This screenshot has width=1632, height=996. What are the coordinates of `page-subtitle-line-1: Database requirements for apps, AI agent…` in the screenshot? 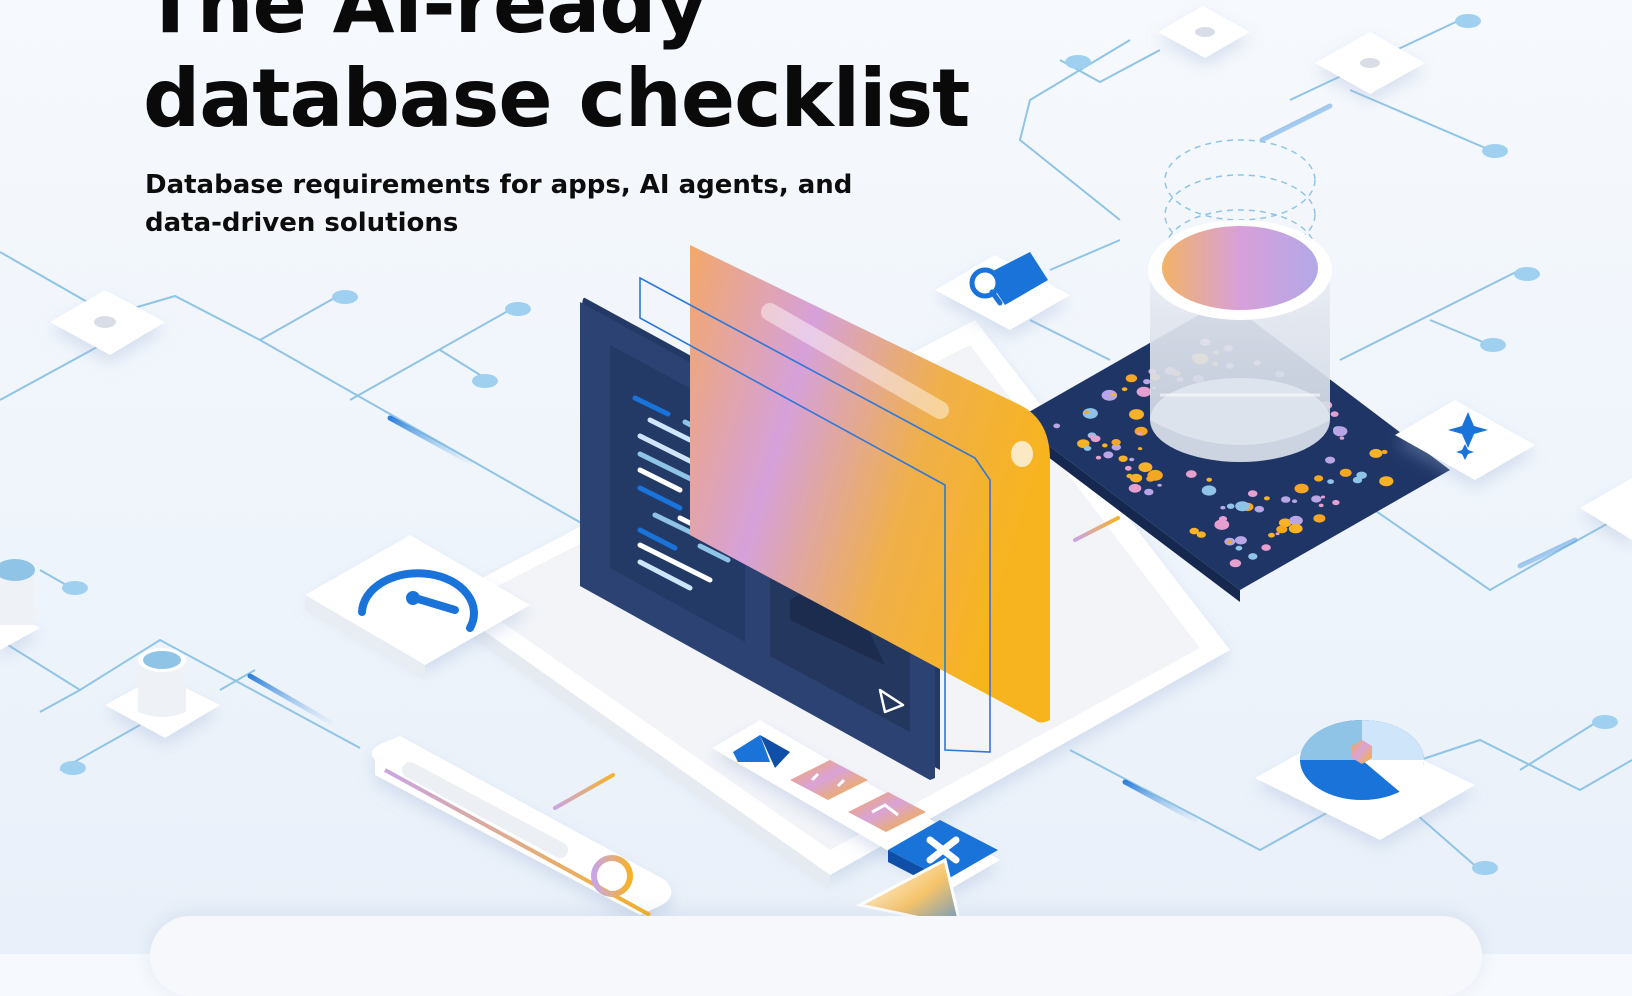 It's located at (499, 185).